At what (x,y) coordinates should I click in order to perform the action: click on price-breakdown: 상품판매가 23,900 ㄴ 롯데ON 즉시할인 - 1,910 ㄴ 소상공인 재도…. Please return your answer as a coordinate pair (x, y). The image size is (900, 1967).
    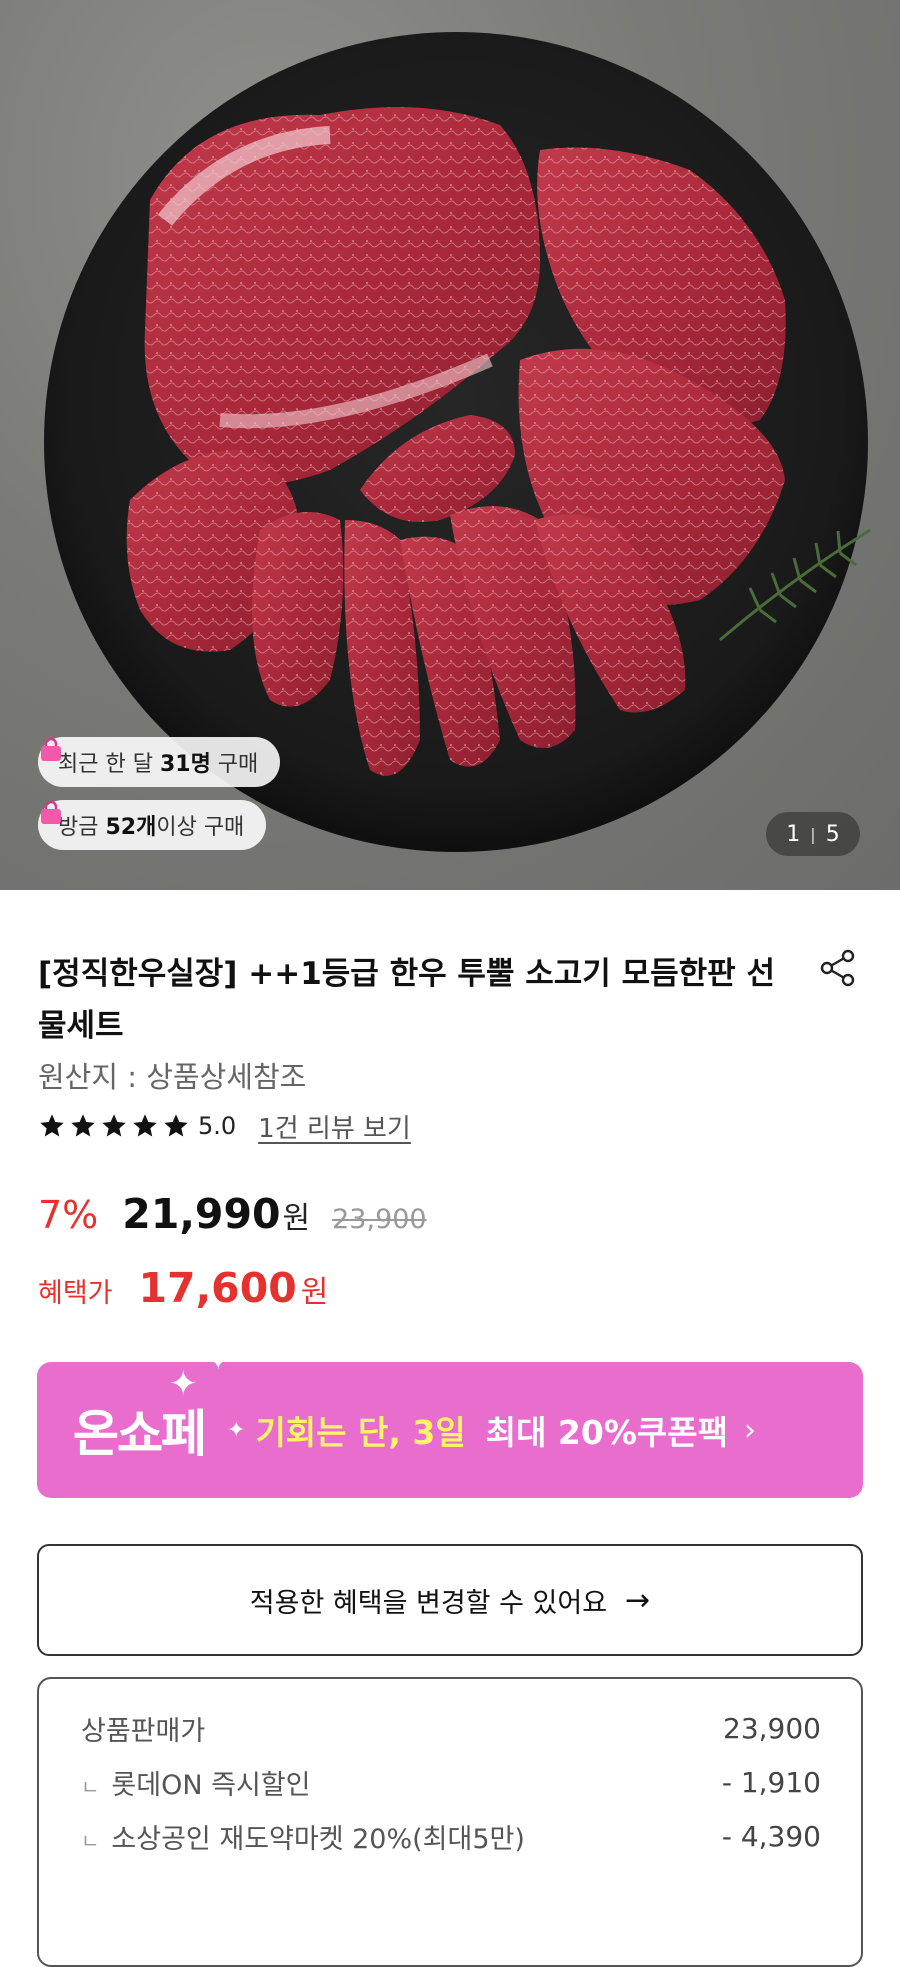
    Looking at the image, I should click on (450, 1822).